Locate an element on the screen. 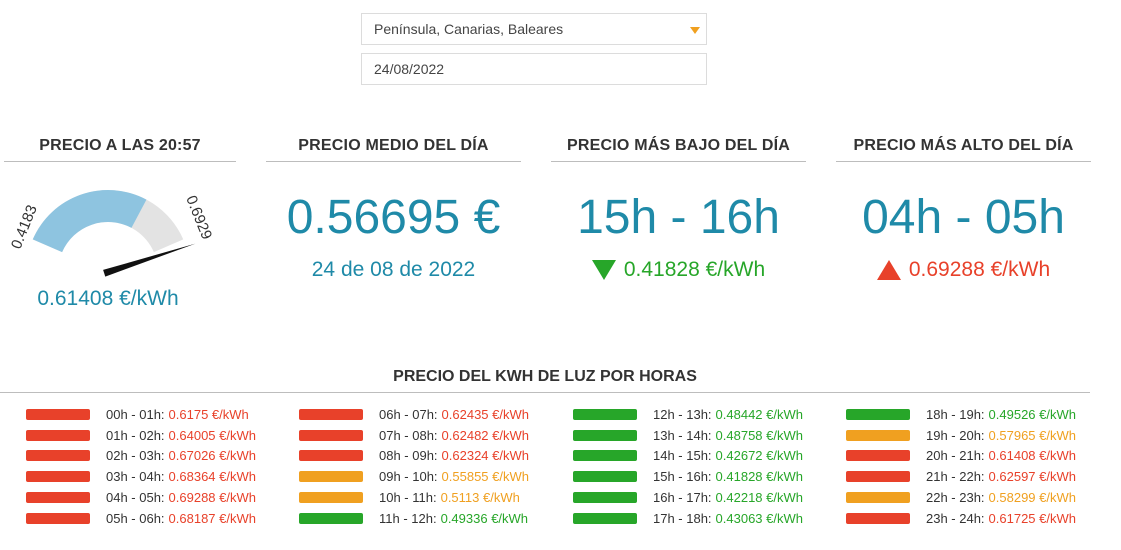 The width and height of the screenshot is (1121, 550). hour-range-label: 00h - 01h: is located at coordinates (135, 414).